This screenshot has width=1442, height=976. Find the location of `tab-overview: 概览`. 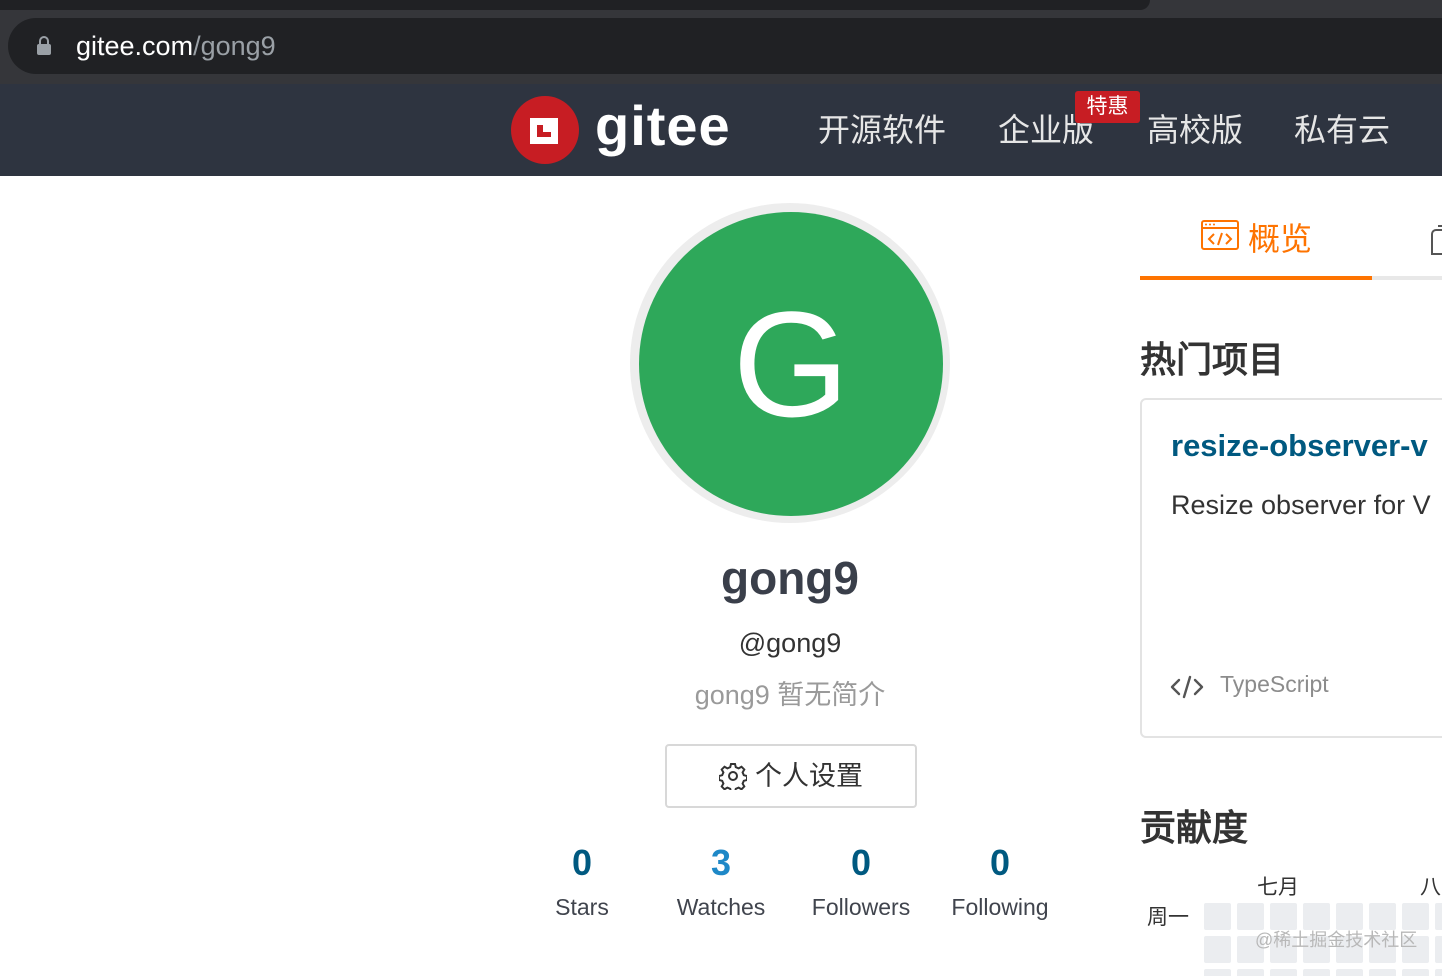

tab-overview: 概览 is located at coordinates (1256, 249).